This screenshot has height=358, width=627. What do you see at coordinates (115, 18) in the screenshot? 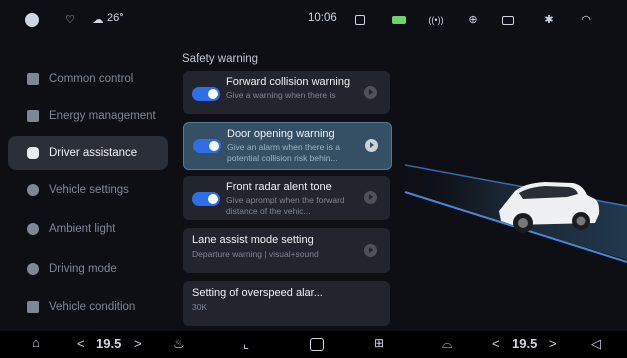
I see `temperature: 26°` at bounding box center [115, 18].